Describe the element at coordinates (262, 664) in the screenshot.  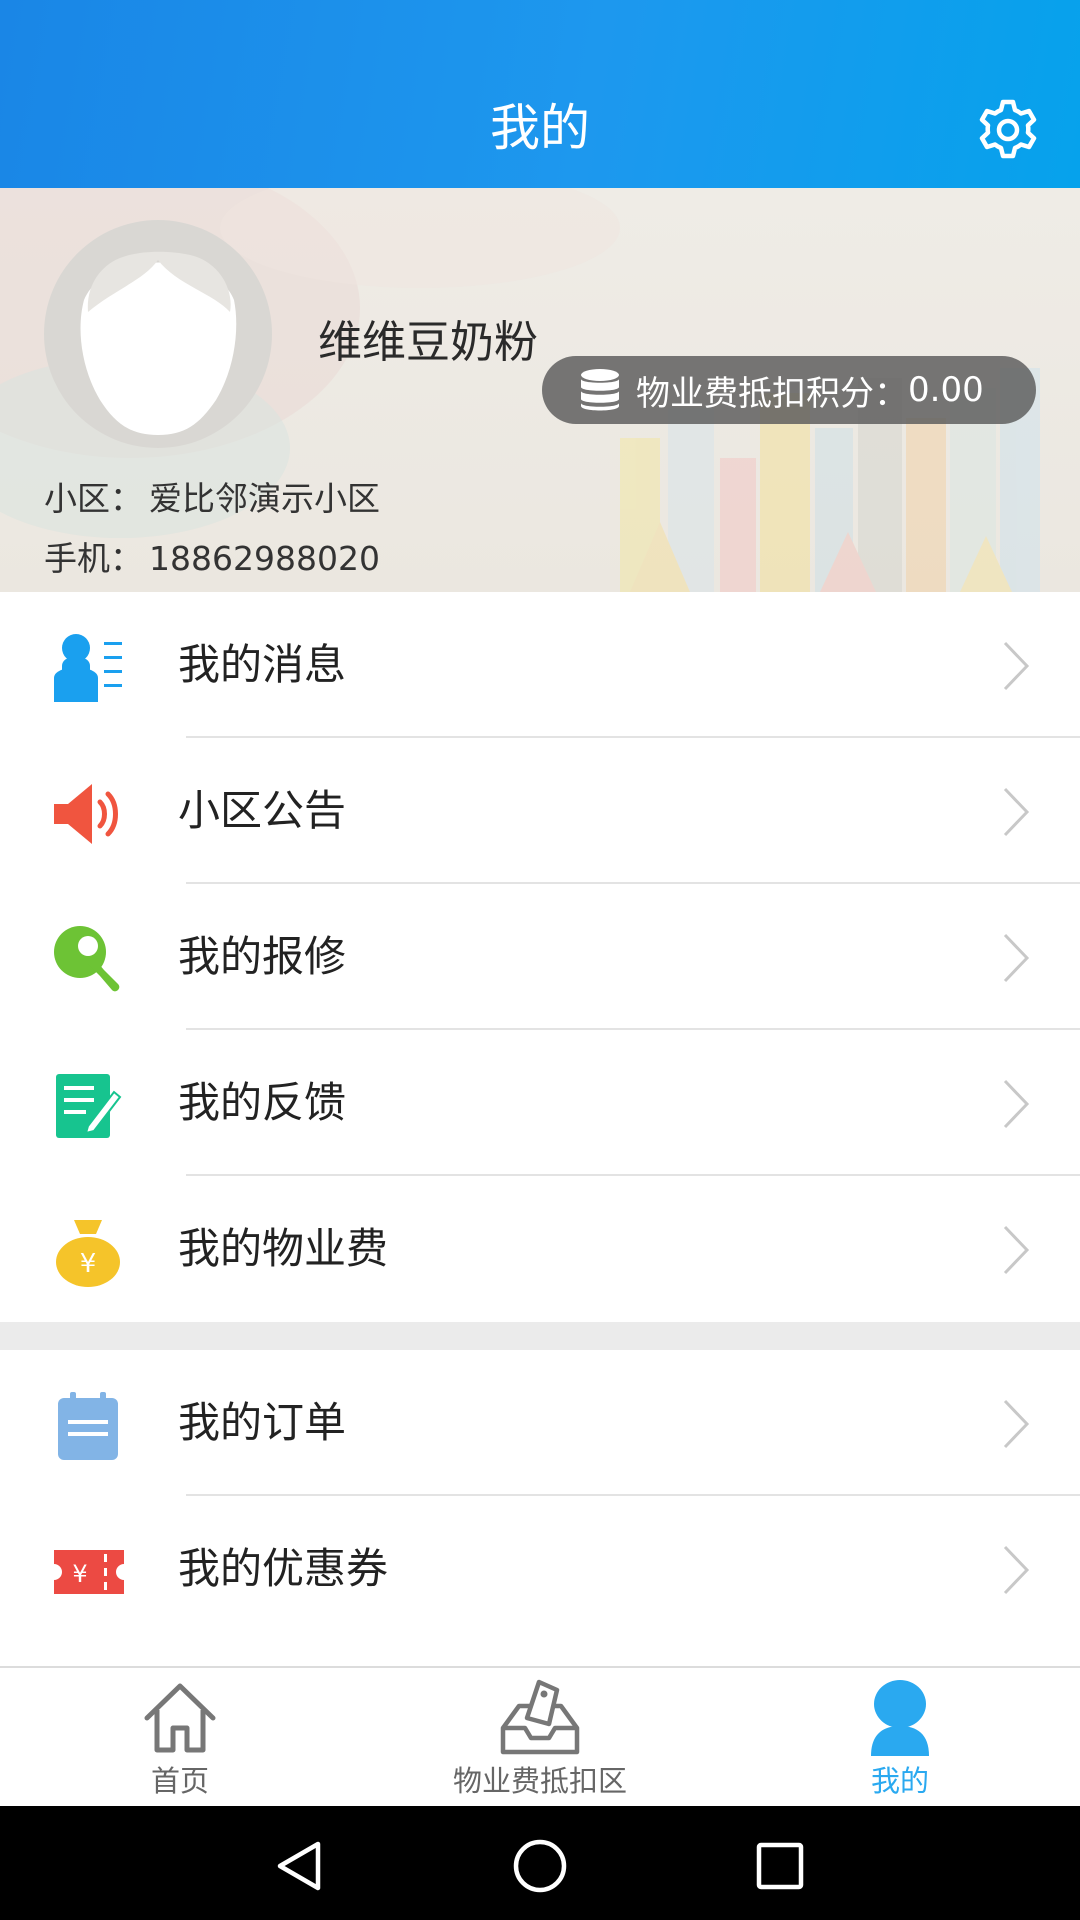
I see `menu-item-label: 我的消息` at that location.